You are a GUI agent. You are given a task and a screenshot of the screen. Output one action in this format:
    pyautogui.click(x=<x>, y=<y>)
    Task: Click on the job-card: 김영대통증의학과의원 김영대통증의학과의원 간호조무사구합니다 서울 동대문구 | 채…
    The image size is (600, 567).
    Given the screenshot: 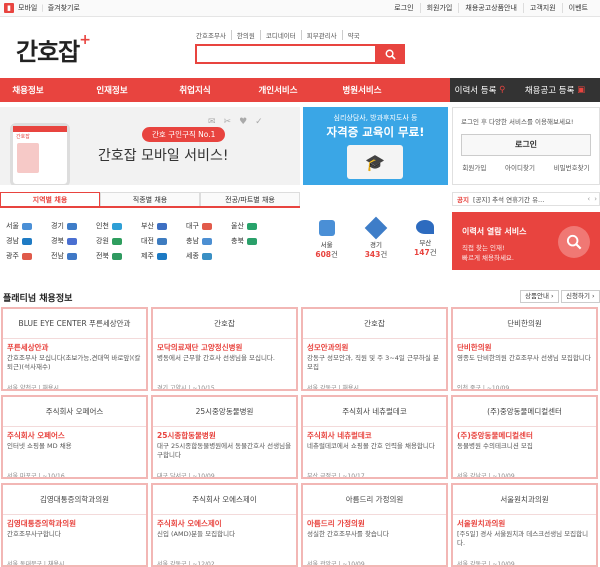 What is the action you would take?
    pyautogui.click(x=74, y=525)
    